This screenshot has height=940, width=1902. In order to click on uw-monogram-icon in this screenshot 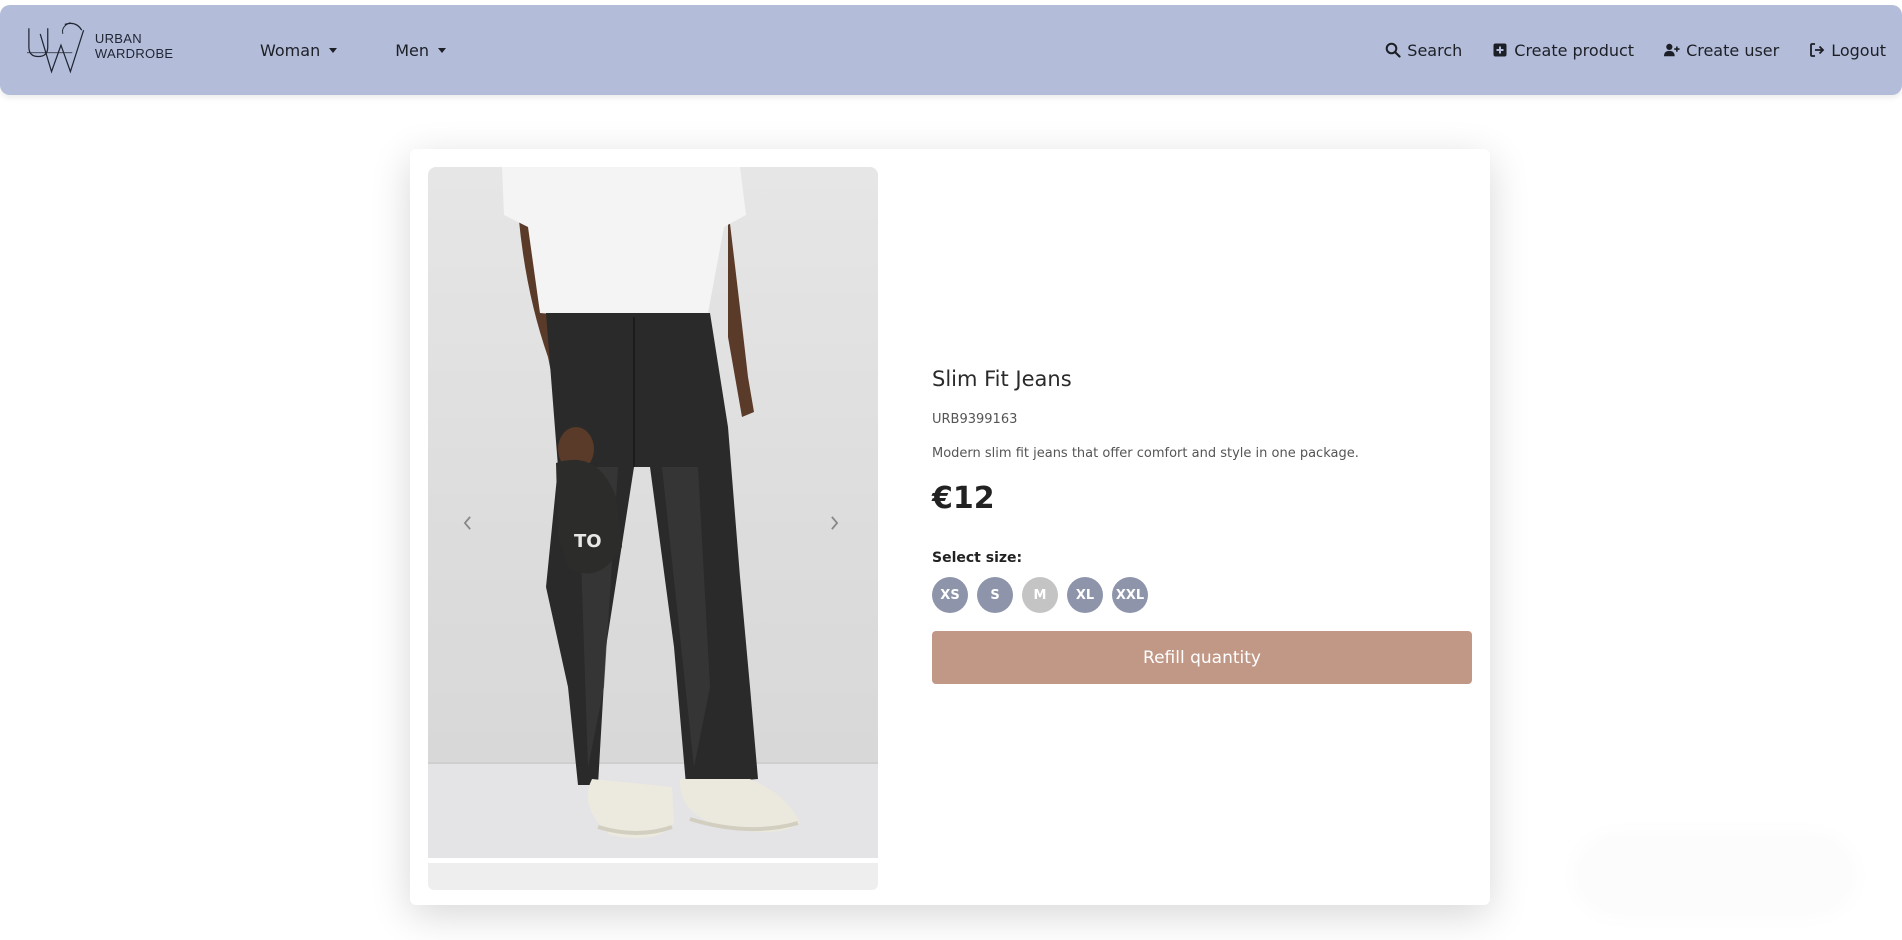, I will do `click(56, 48)`.